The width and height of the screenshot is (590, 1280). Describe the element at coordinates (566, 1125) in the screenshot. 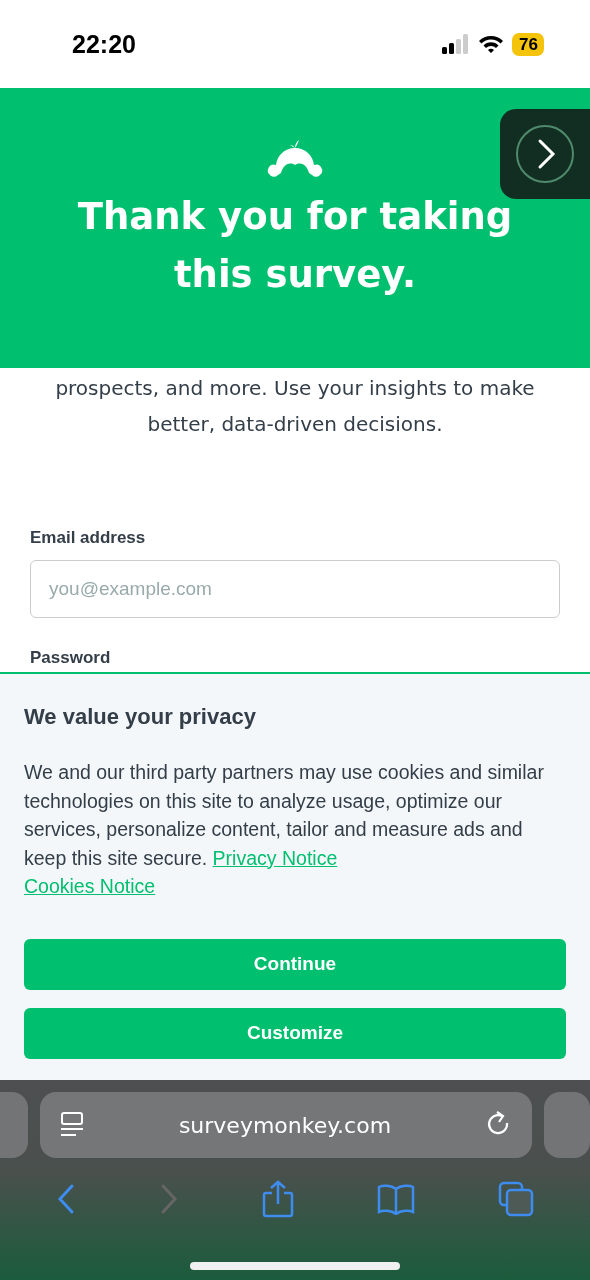

I see `tab-preview` at that location.